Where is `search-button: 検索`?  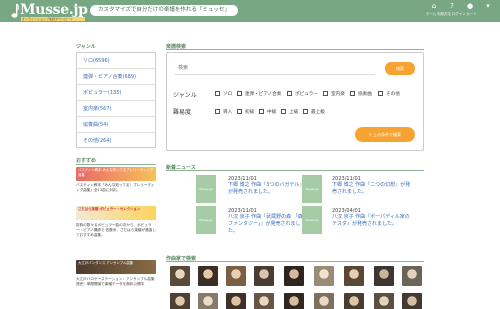
search-button: 検索 is located at coordinates (400, 68).